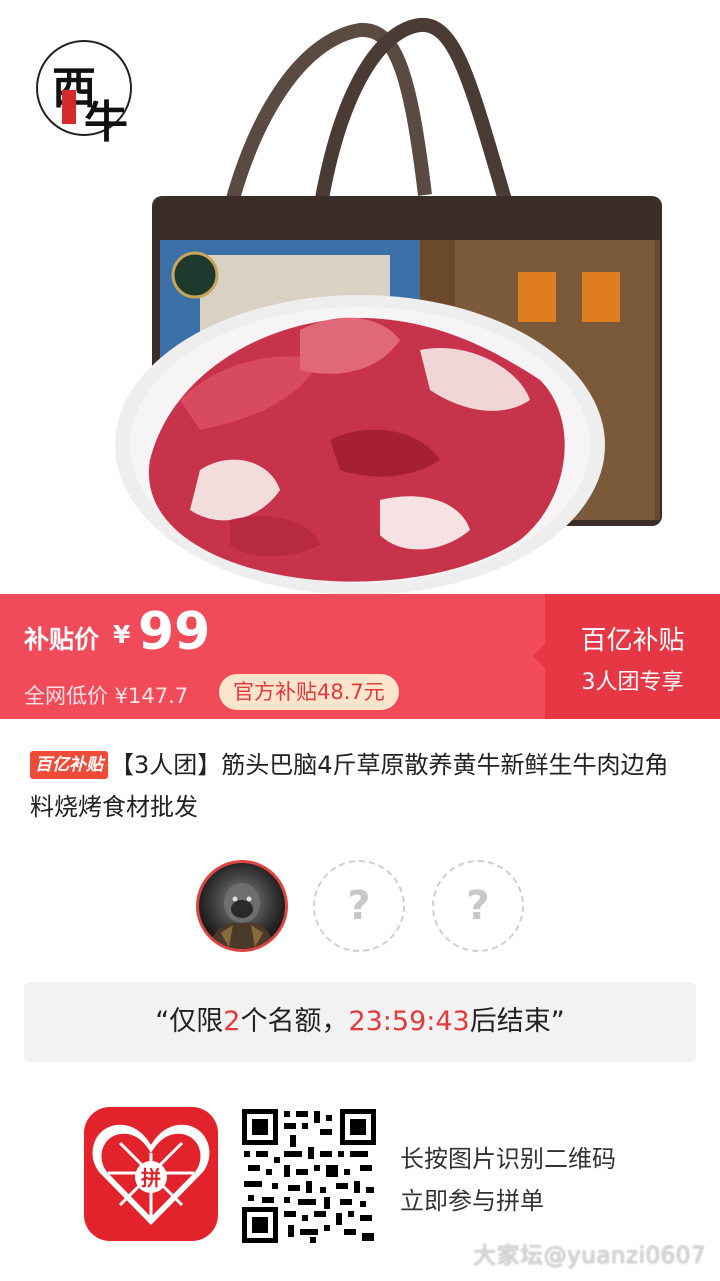  Describe the element at coordinates (232, 1021) in the screenshot. I see `remaining-slots-count: 2` at that location.